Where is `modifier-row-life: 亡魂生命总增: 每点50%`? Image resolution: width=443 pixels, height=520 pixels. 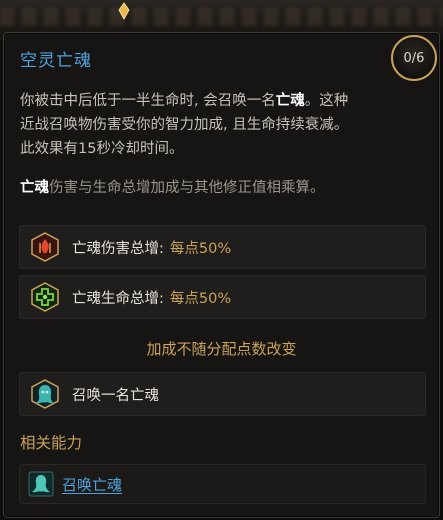 modifier-row-life: 亡魂生命总增: 每点50% is located at coordinates (222, 297).